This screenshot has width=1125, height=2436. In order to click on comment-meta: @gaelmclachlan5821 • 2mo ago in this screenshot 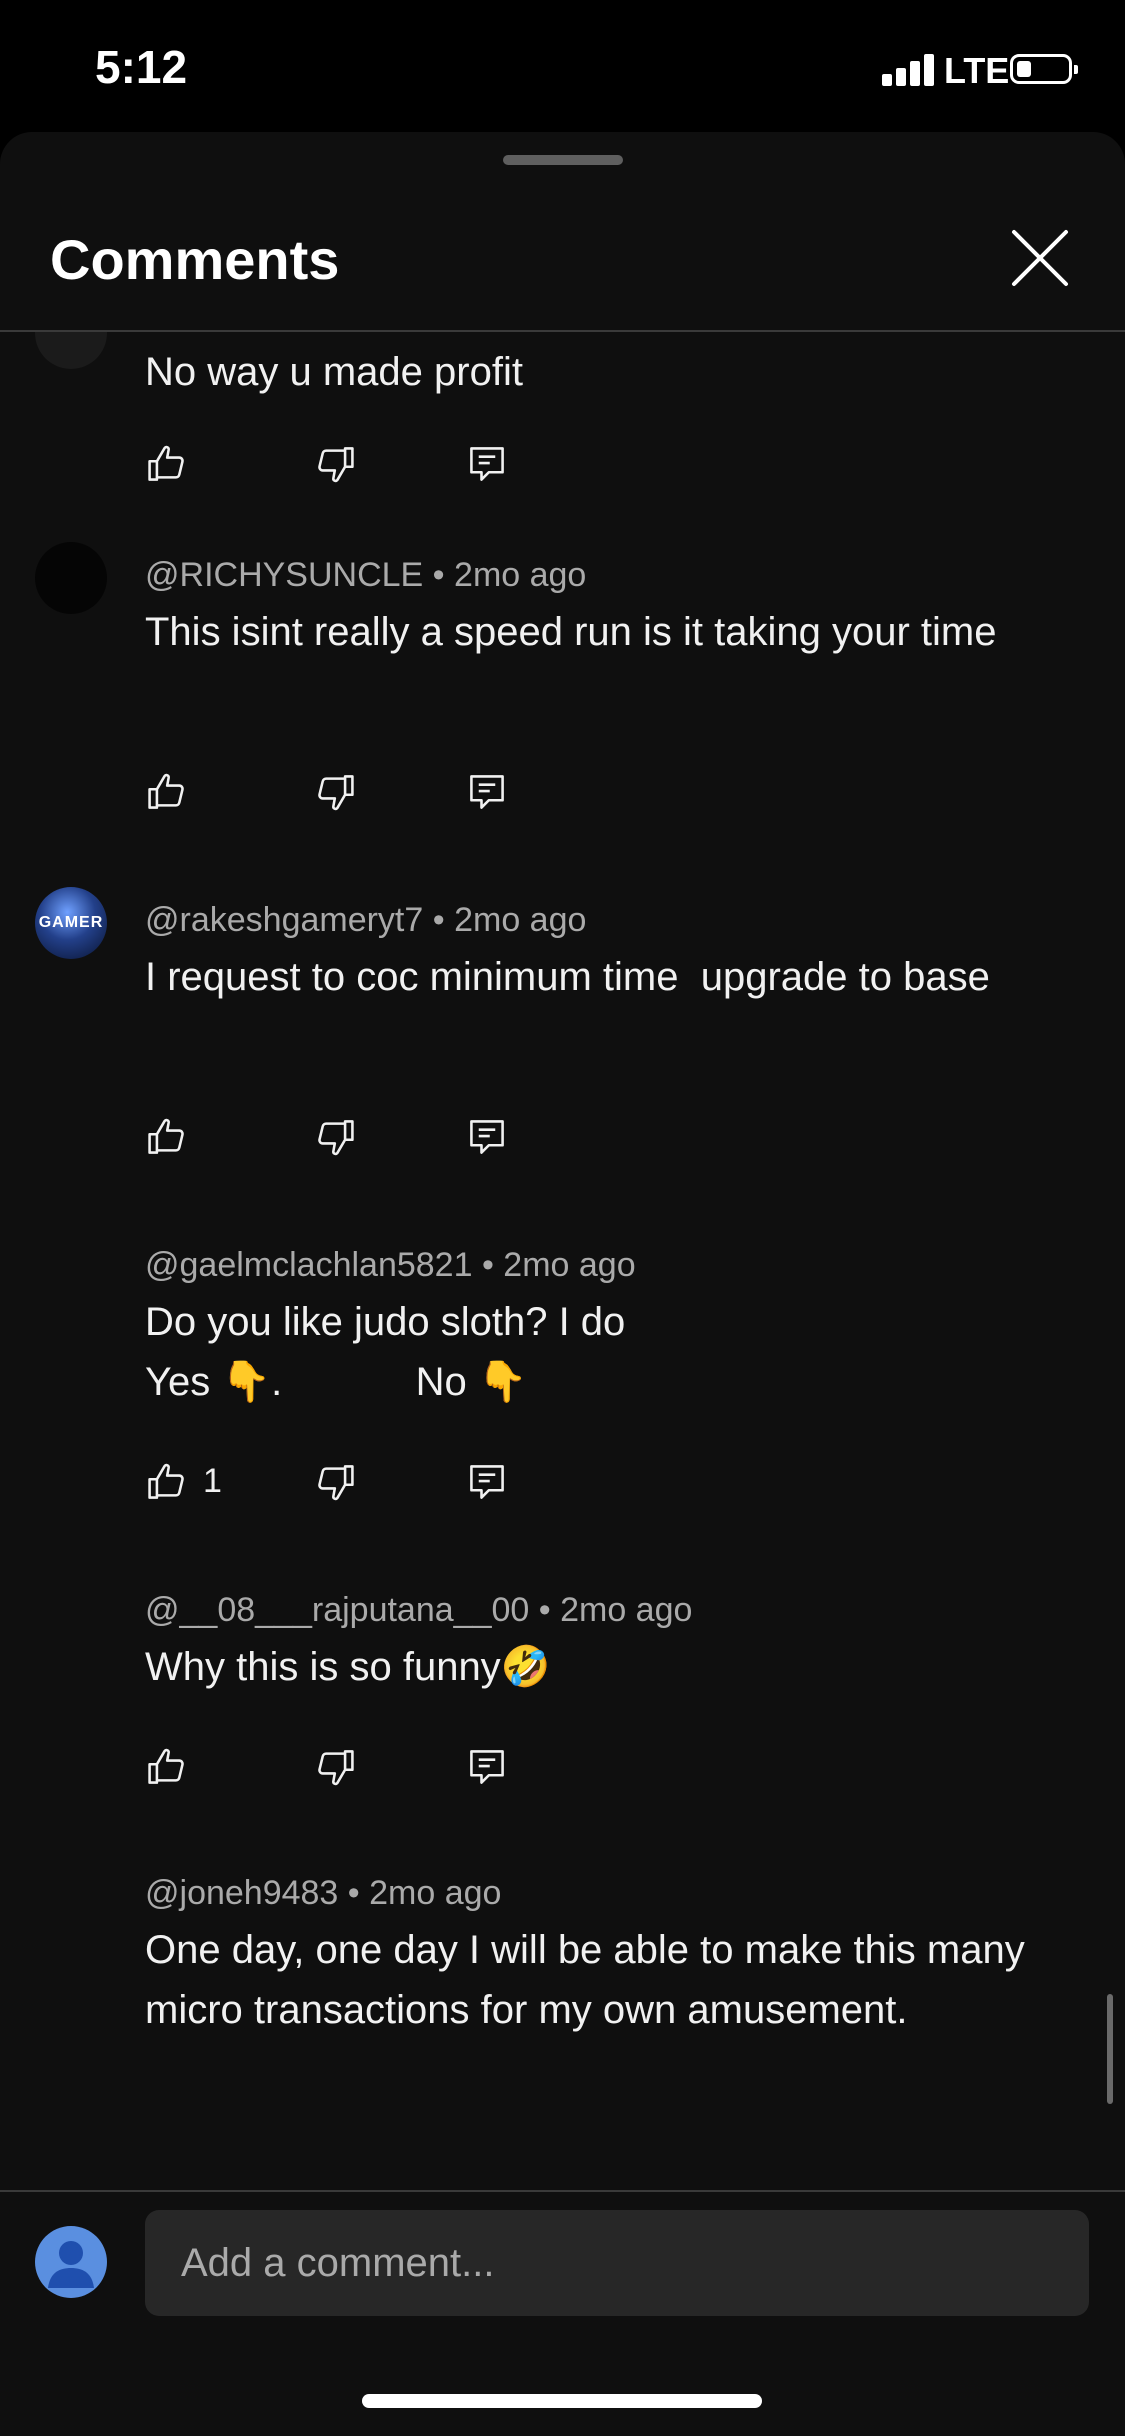, I will do `click(390, 1265)`.